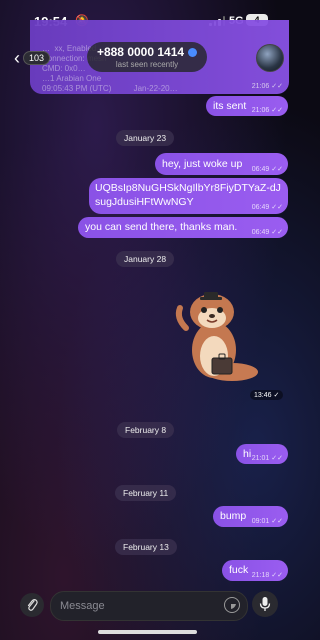  What do you see at coordinates (140, 52) in the screenshot?
I see `chat-title: +888 0000 1414` at bounding box center [140, 52].